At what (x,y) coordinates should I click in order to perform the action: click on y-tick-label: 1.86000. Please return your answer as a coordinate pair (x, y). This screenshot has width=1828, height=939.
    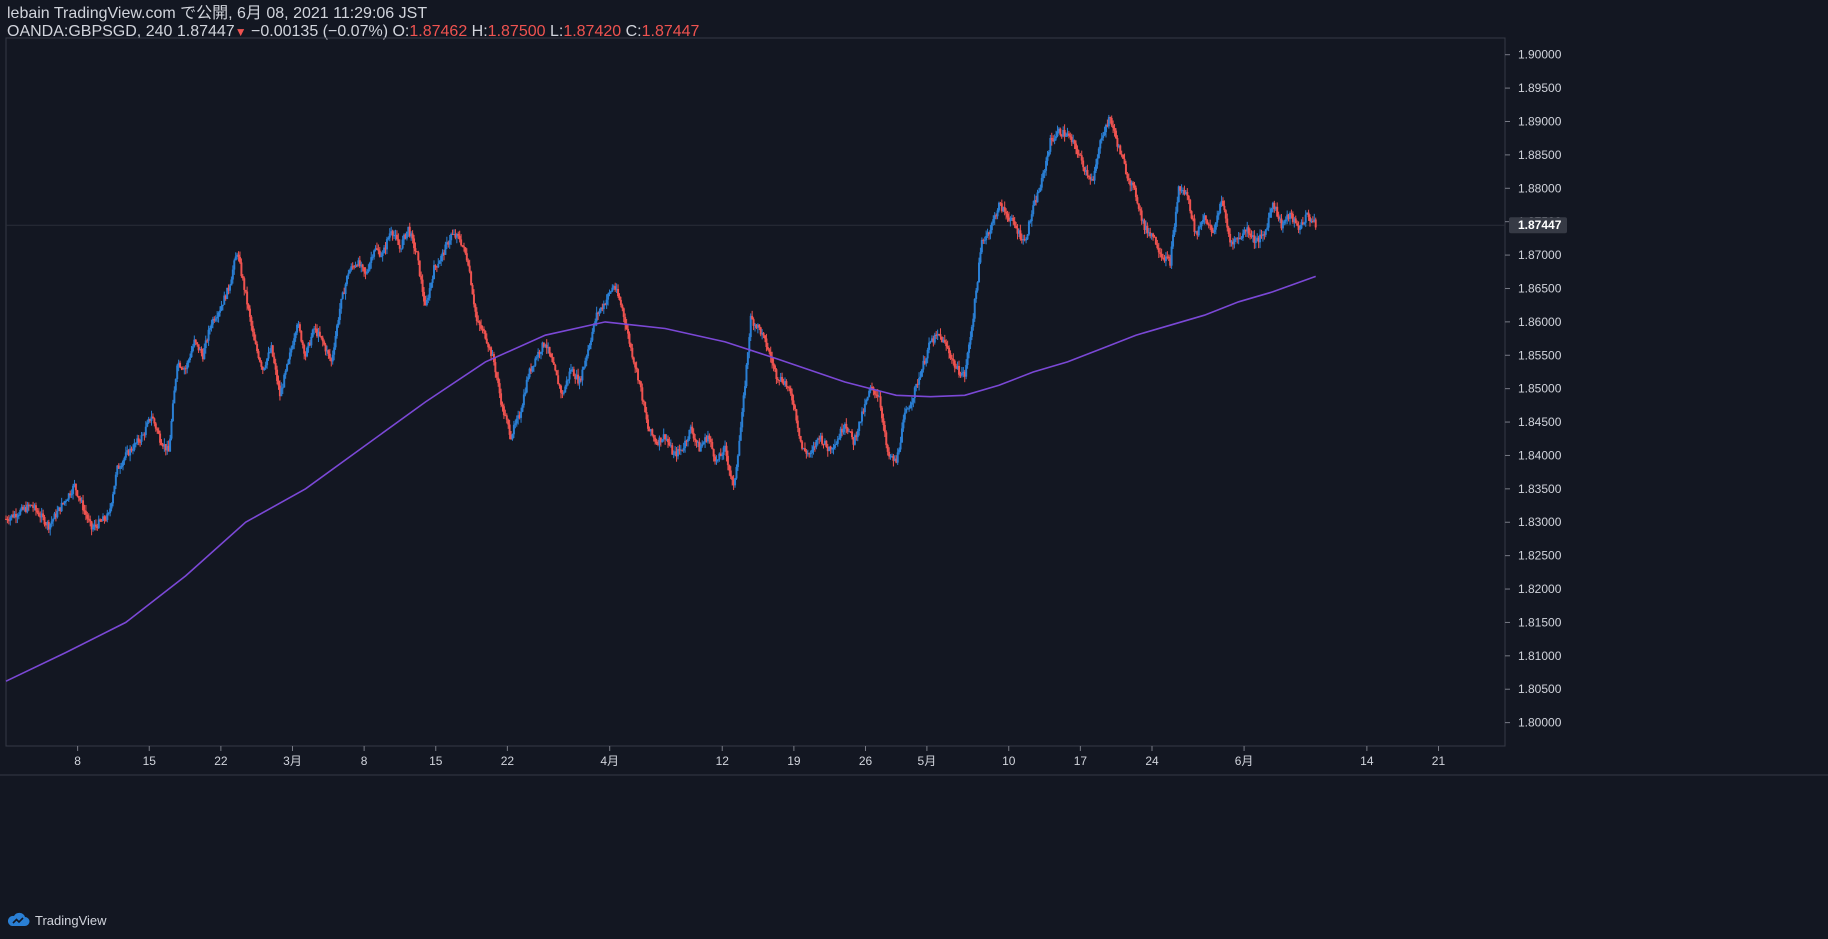
    Looking at the image, I should click on (1540, 322).